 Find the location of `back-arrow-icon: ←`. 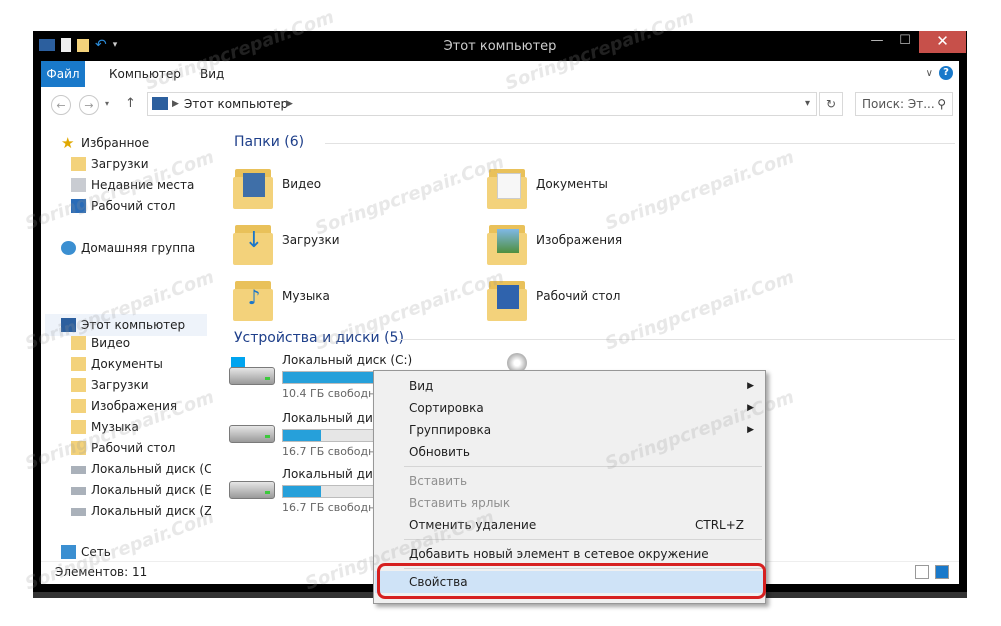

back-arrow-icon: ← is located at coordinates (61, 105).